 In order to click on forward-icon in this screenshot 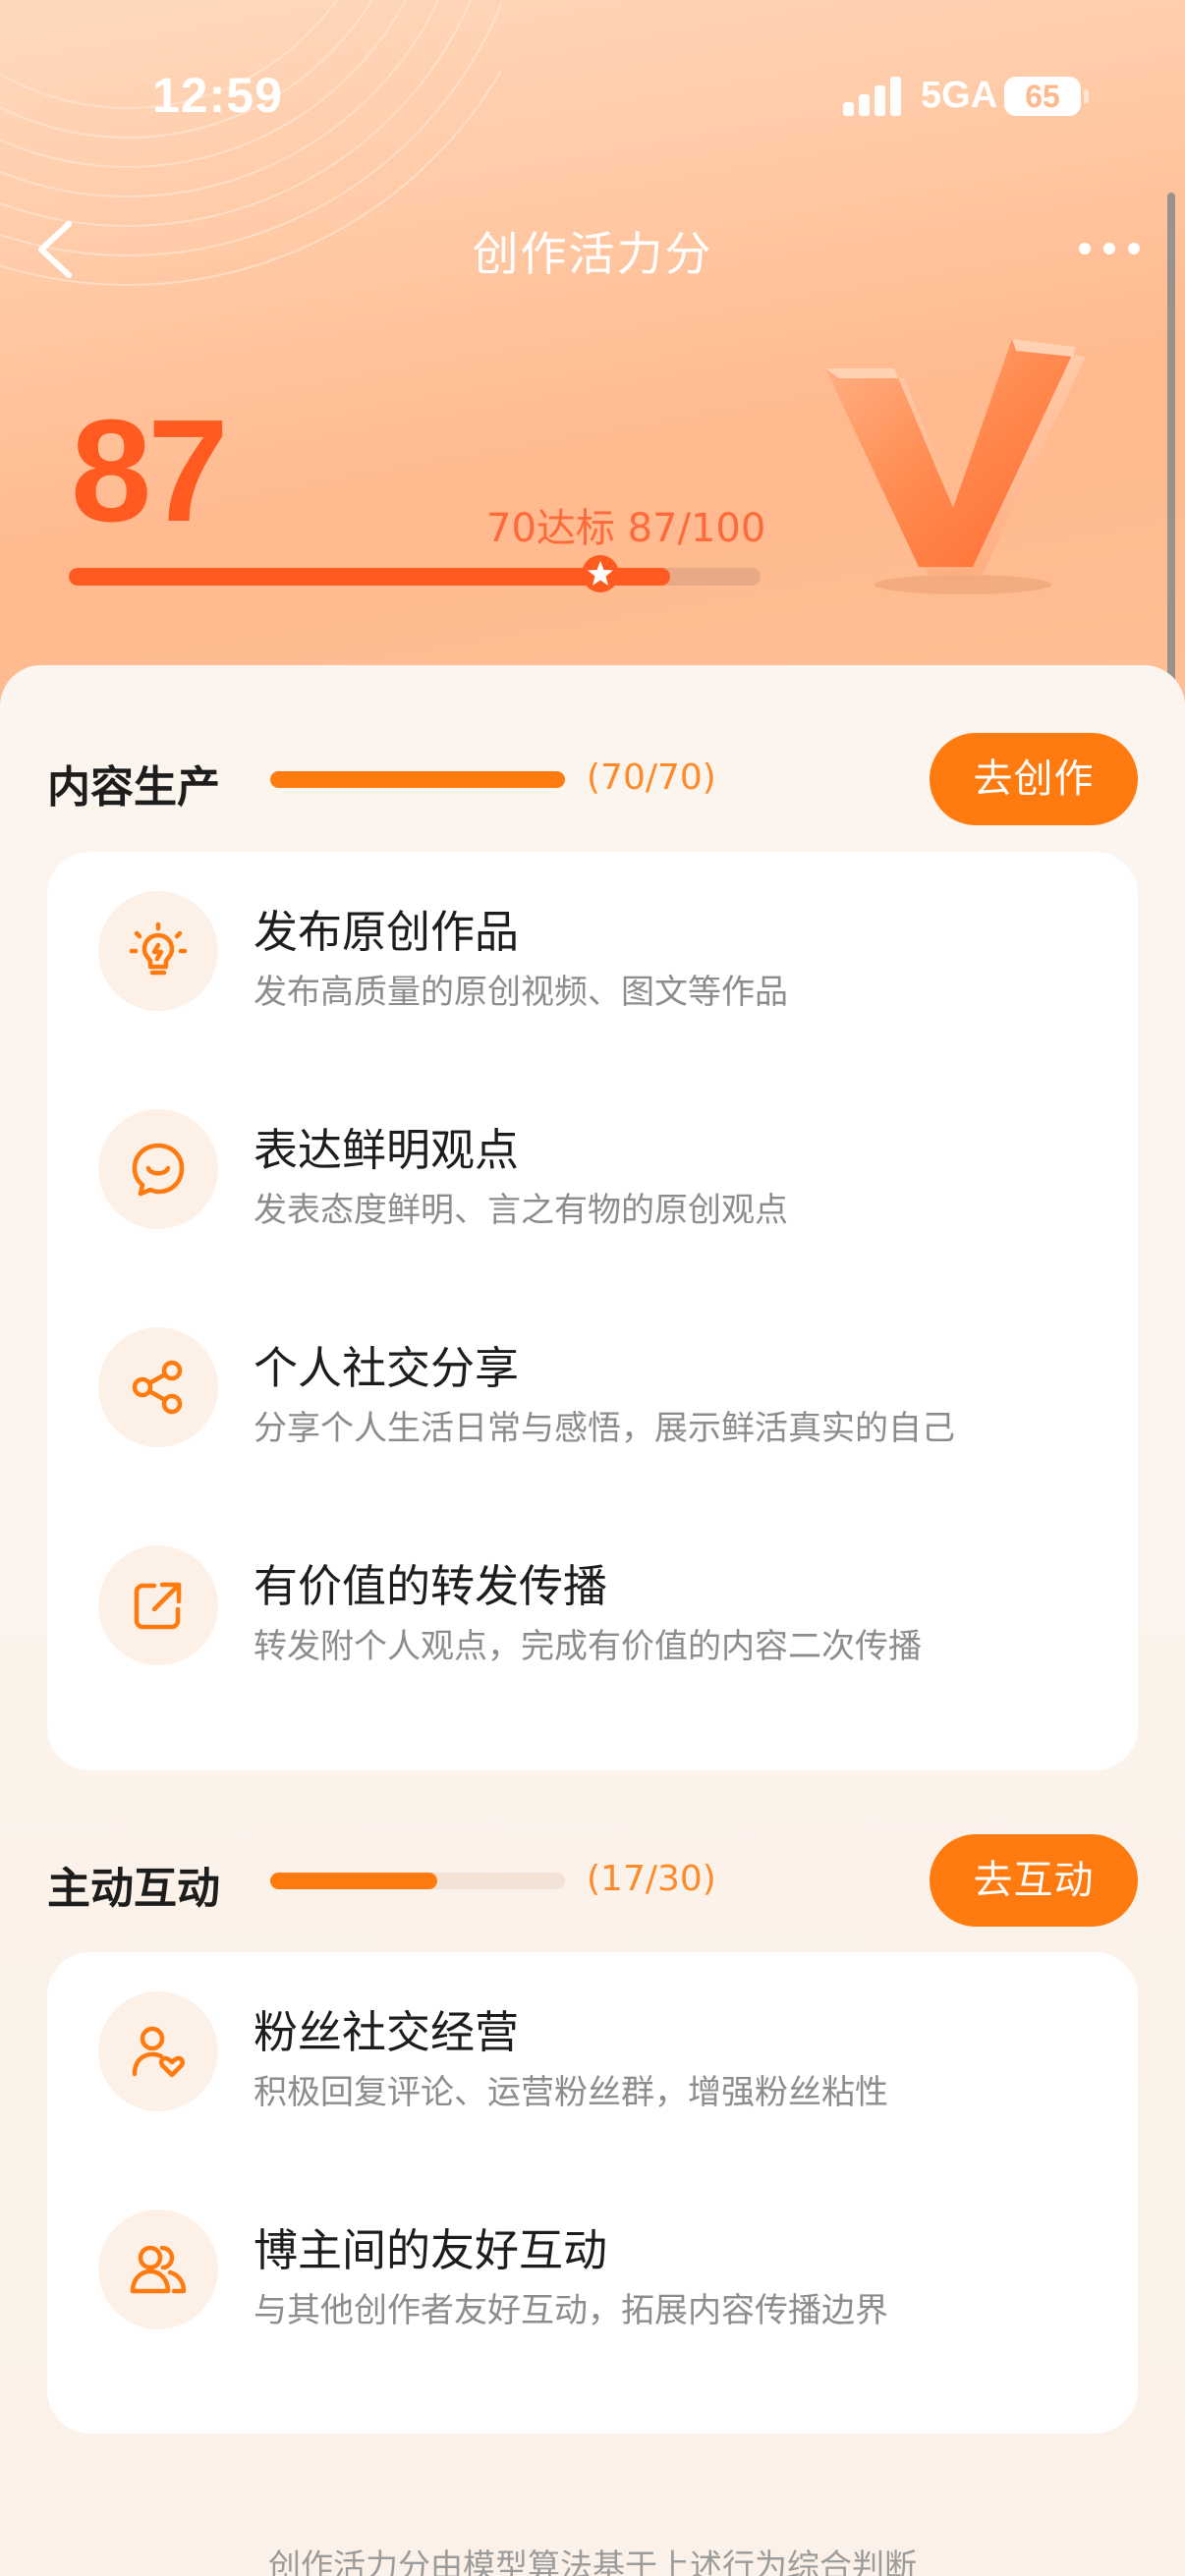, I will do `click(158, 1605)`.